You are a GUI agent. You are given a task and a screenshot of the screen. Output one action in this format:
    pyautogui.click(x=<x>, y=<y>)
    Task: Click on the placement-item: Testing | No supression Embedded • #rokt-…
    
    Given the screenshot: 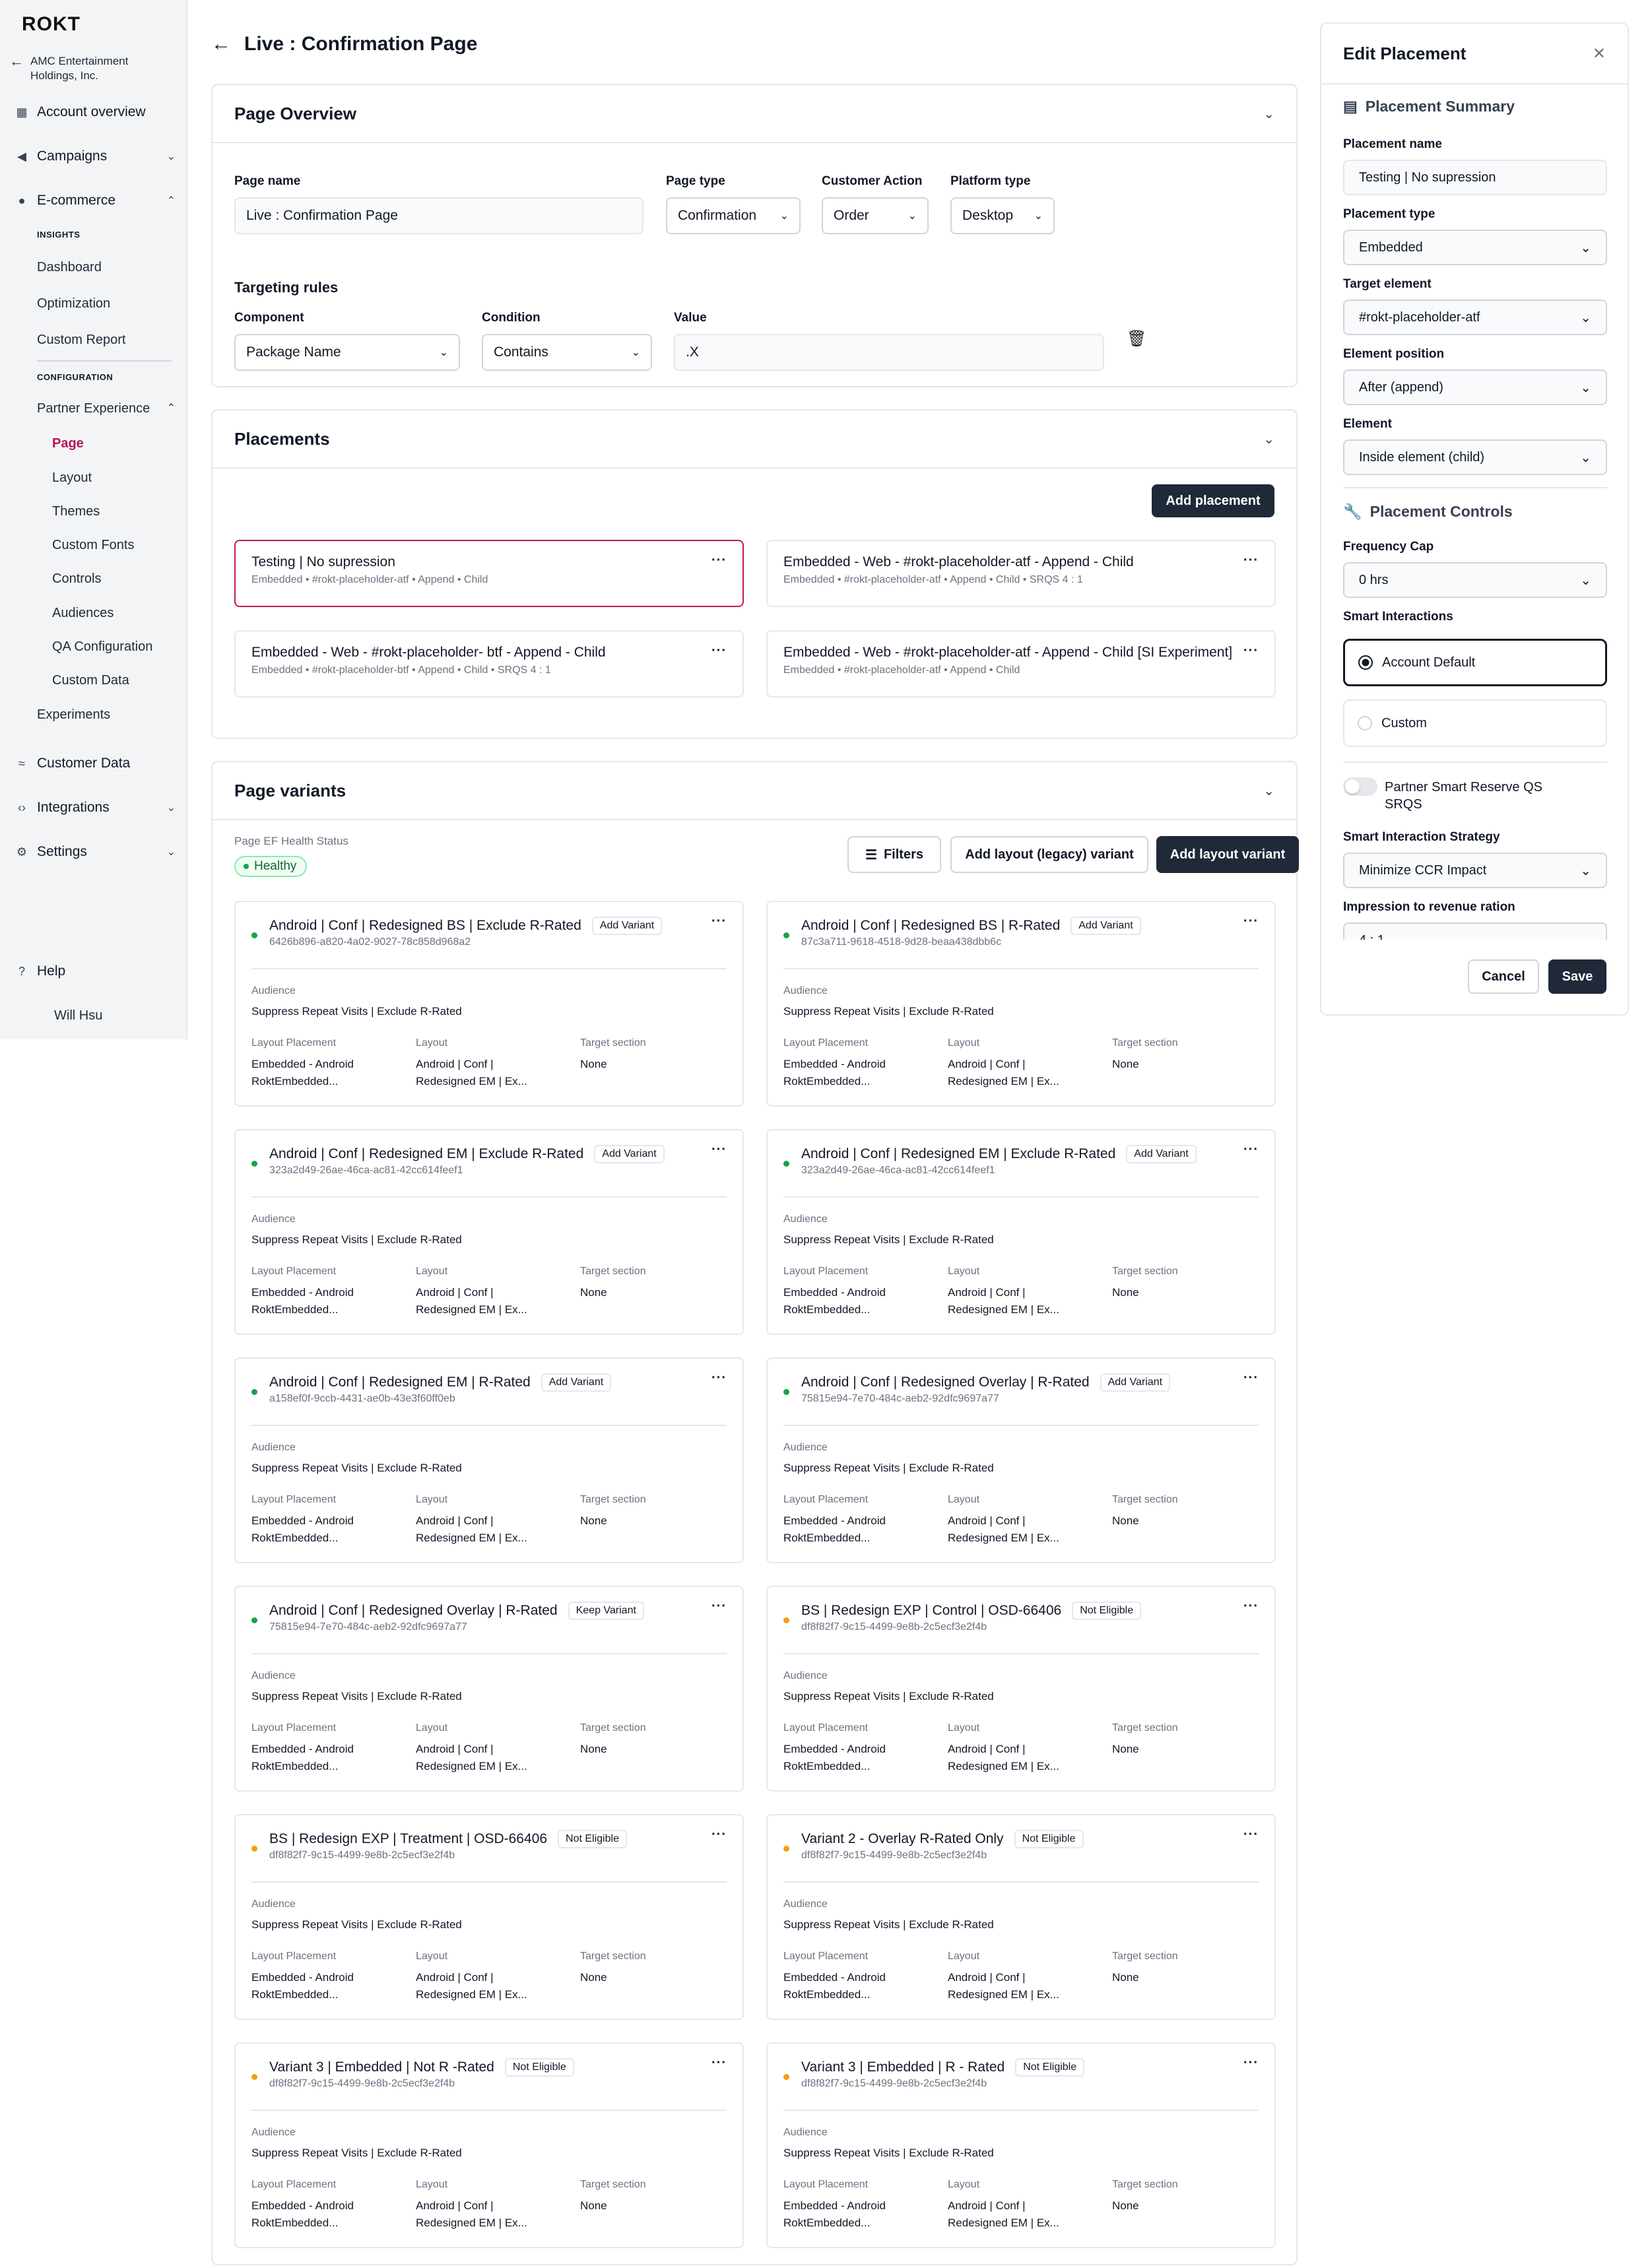 What is the action you would take?
    pyautogui.click(x=489, y=574)
    